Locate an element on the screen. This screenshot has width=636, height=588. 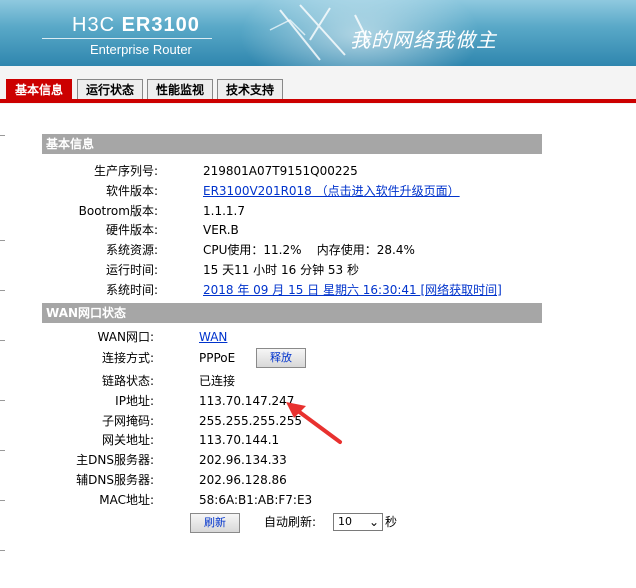
auto-refresh-label: 自动刷新: is located at coordinates (290, 522).